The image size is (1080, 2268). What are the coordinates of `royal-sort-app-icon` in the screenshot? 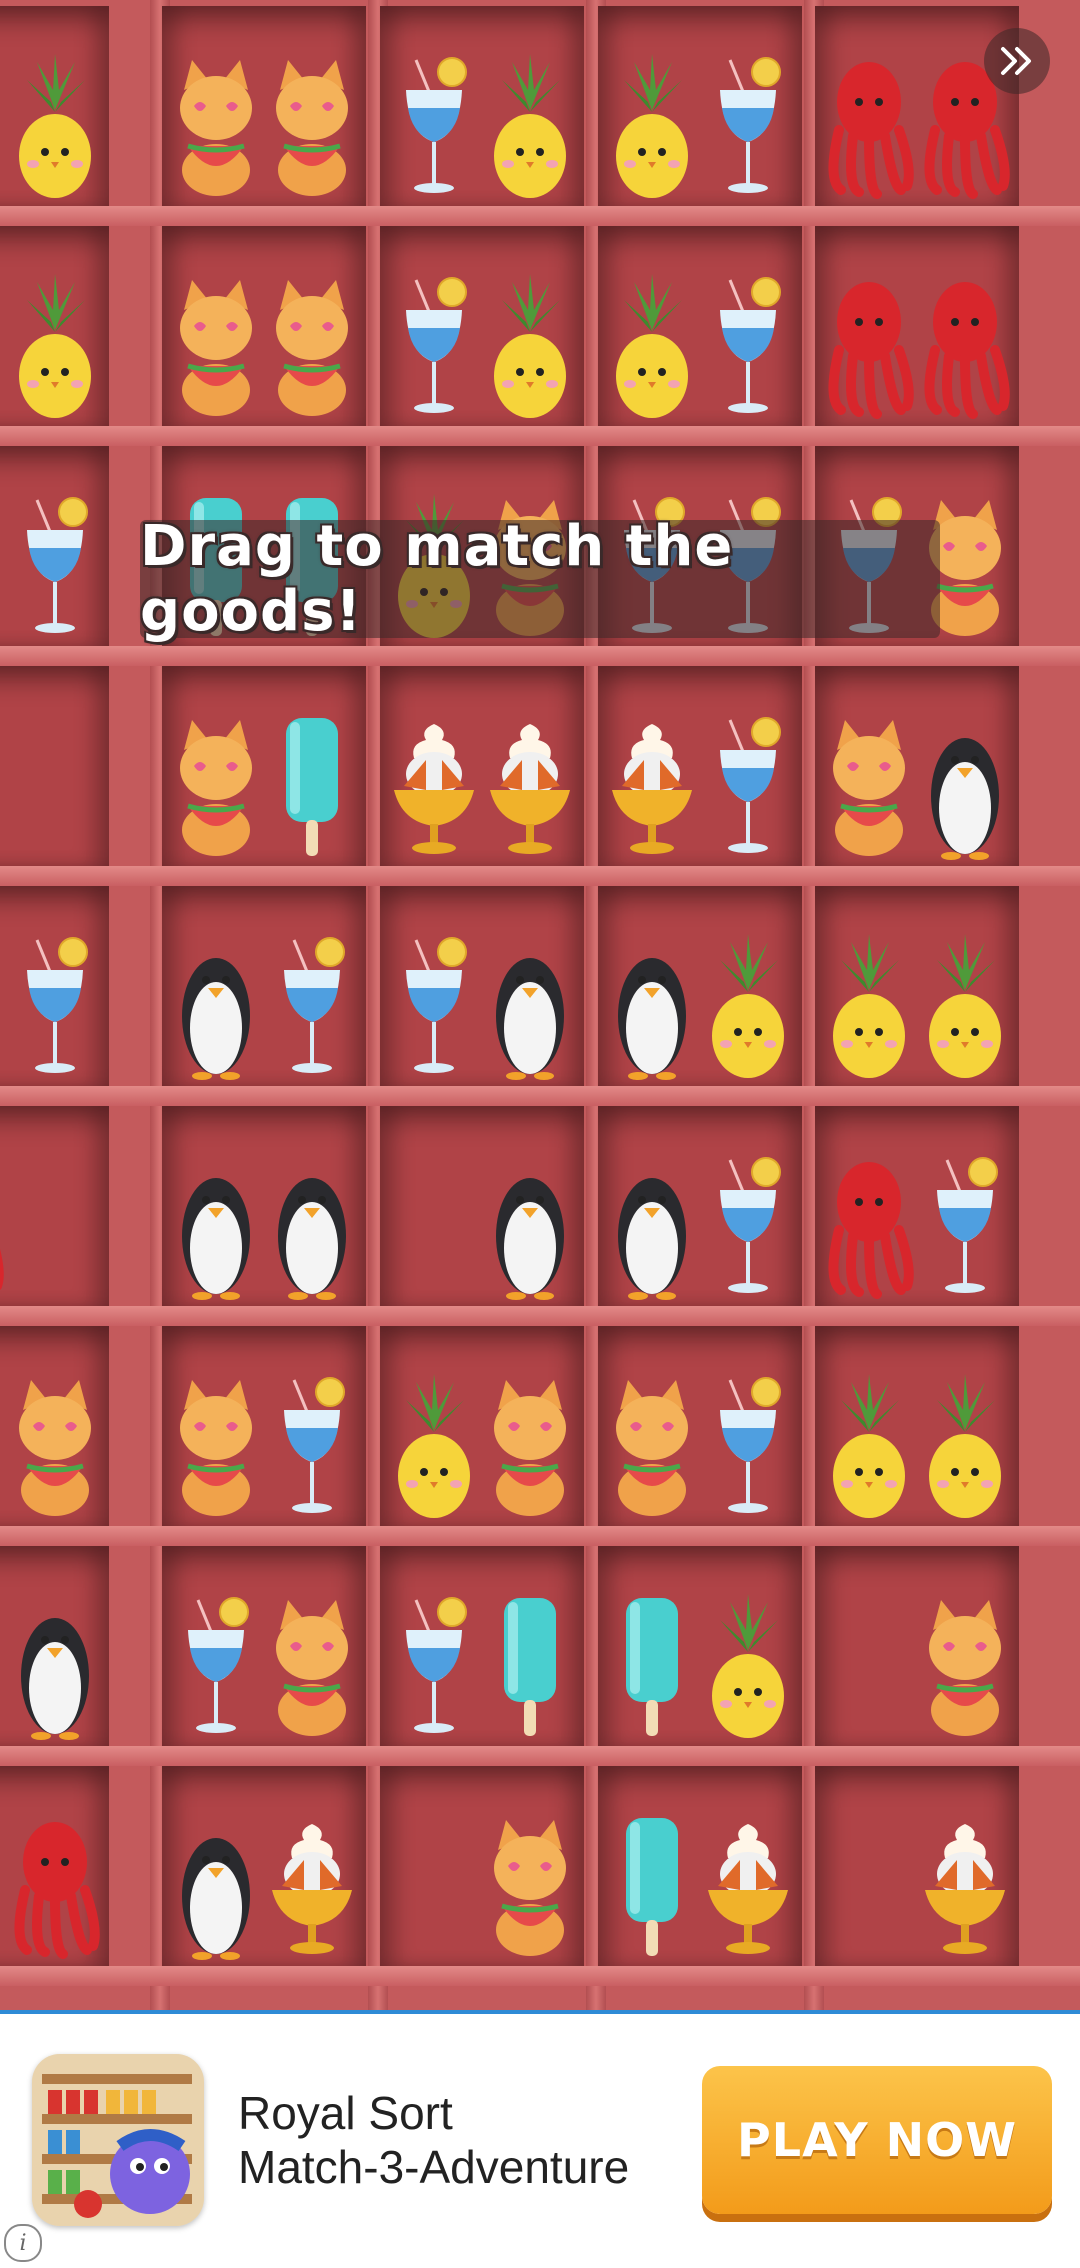 It's located at (118, 2140).